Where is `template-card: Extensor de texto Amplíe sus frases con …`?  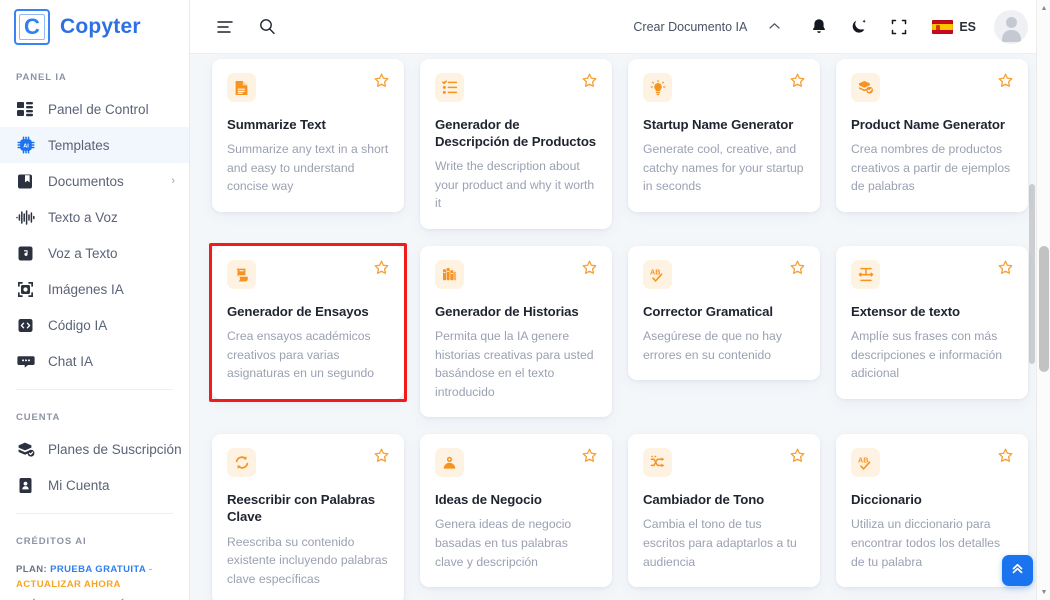 template-card: Extensor de texto Amplíe sus frases con … is located at coordinates (932, 322).